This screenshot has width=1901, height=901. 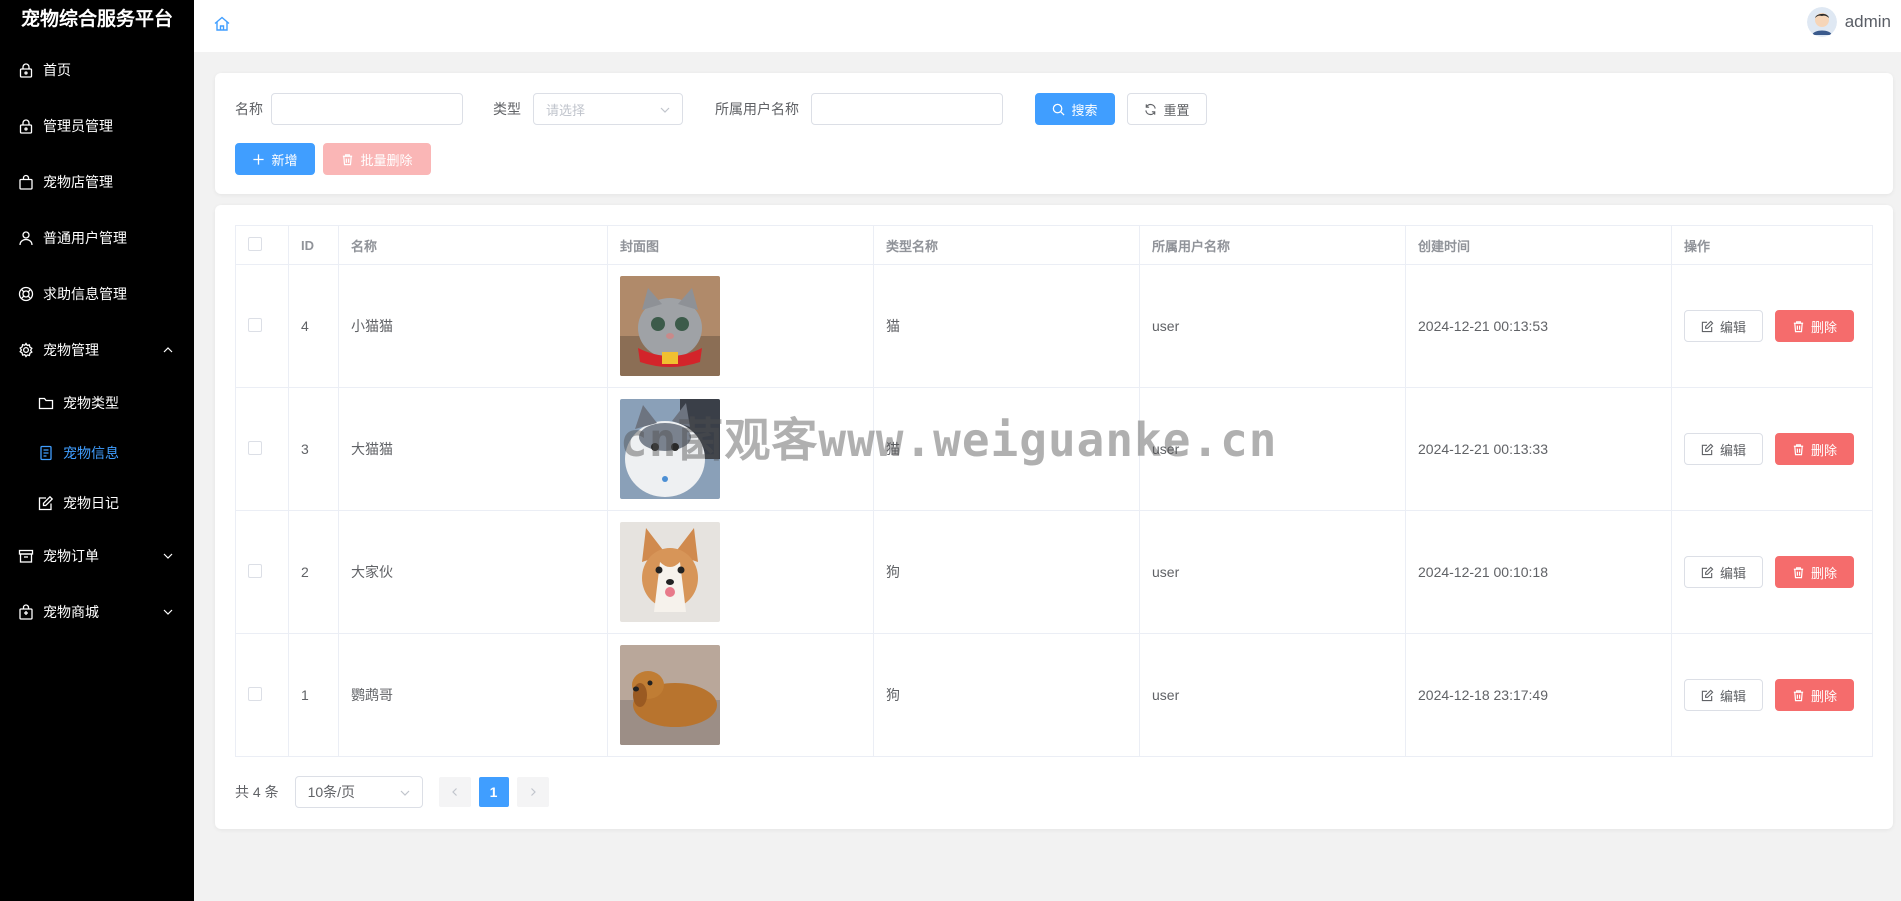 What do you see at coordinates (313, 326) in the screenshot?
I see `id-cell: 4` at bounding box center [313, 326].